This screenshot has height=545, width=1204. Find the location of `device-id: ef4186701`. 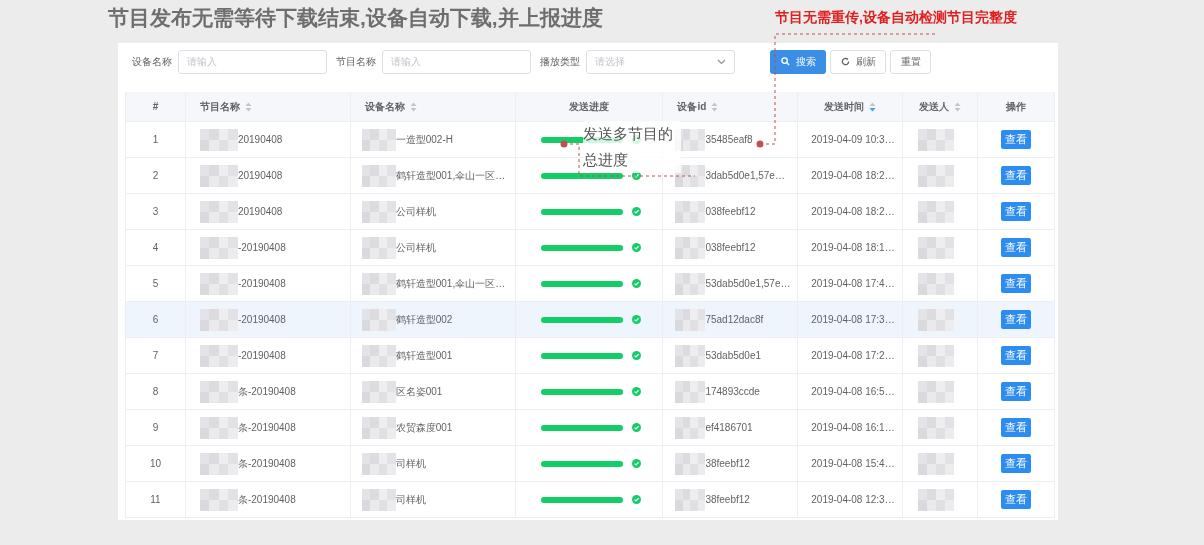

device-id: ef4186701 is located at coordinates (729, 428).